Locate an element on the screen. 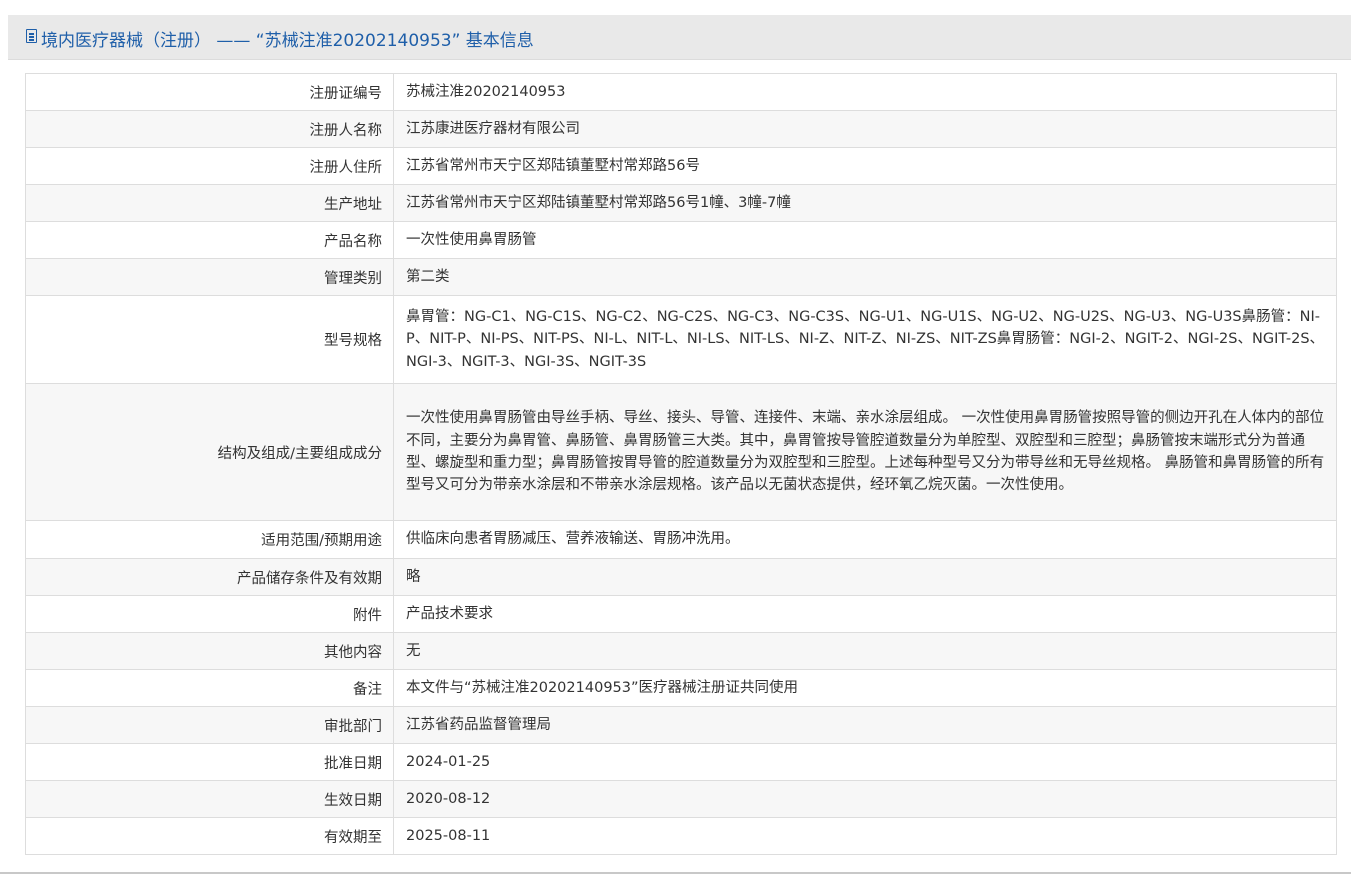  row-label: 管理类别 is located at coordinates (209, 277).